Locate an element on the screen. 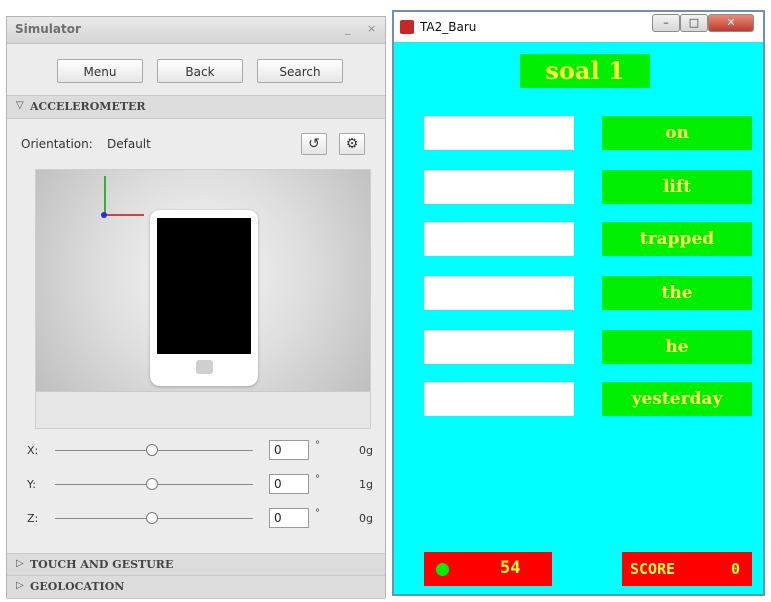 The image size is (771, 602). minimize-icon: – is located at coordinates (666, 23).